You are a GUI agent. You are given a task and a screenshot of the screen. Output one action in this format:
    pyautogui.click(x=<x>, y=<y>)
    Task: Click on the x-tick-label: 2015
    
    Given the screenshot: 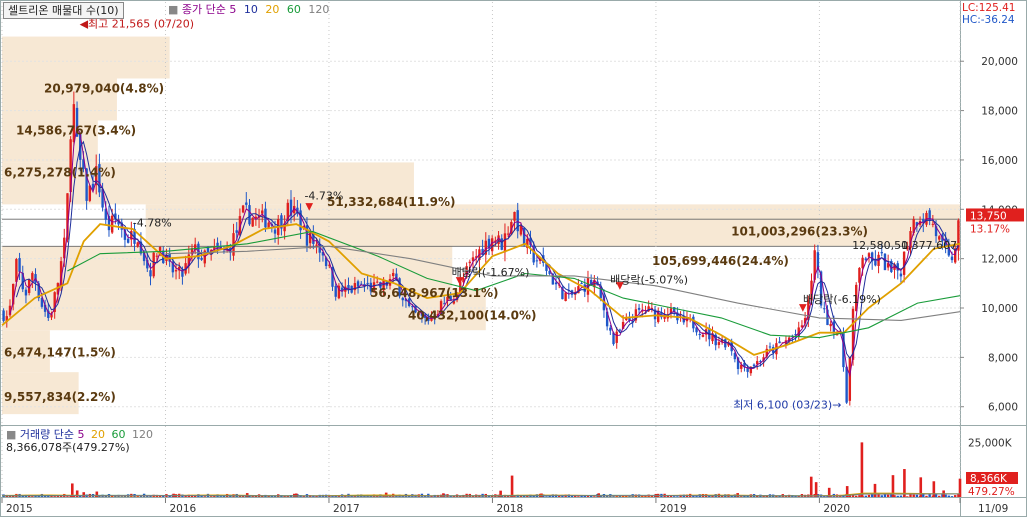 What is the action you would take?
    pyautogui.click(x=19, y=509)
    